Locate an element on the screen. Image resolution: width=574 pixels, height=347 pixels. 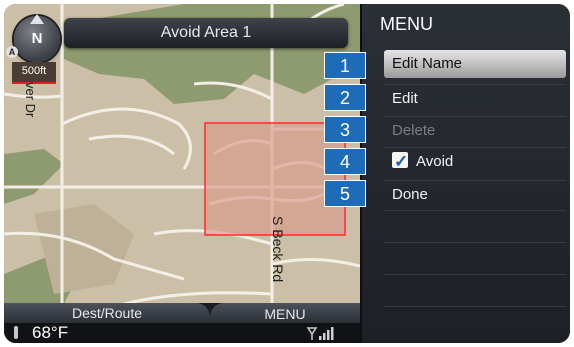
thermometer-icon is located at coordinates (16, 332).